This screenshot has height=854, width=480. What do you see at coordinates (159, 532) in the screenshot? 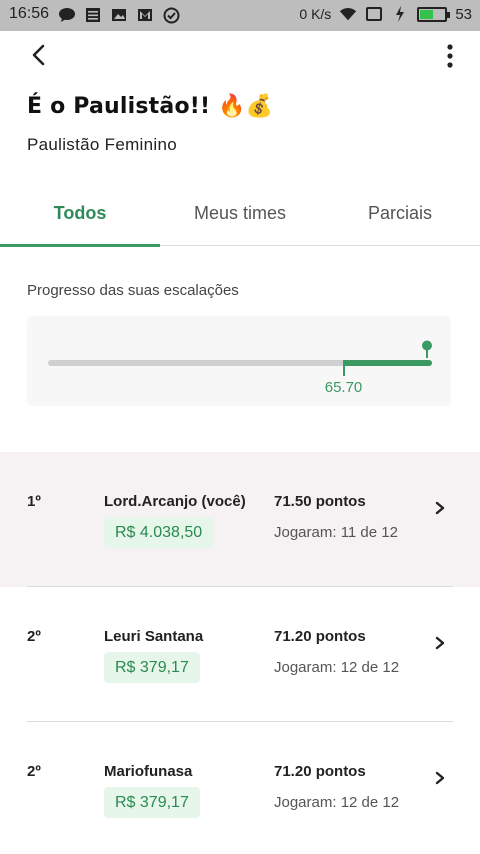
I see `prize-badge: R$ 4.038,50` at bounding box center [159, 532].